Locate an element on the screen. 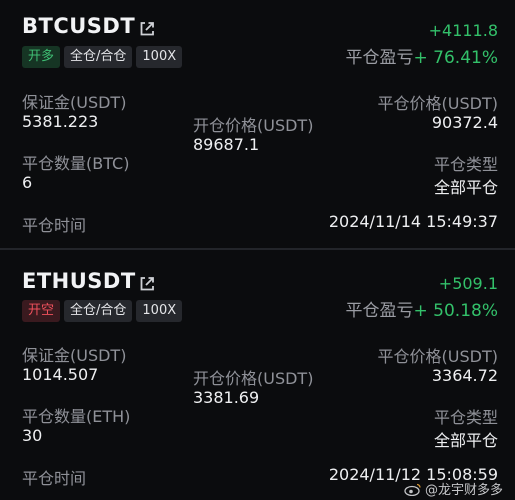 The width and height of the screenshot is (515, 500). close-time-value: 2024/11/14 15:49:37 is located at coordinates (413, 221).